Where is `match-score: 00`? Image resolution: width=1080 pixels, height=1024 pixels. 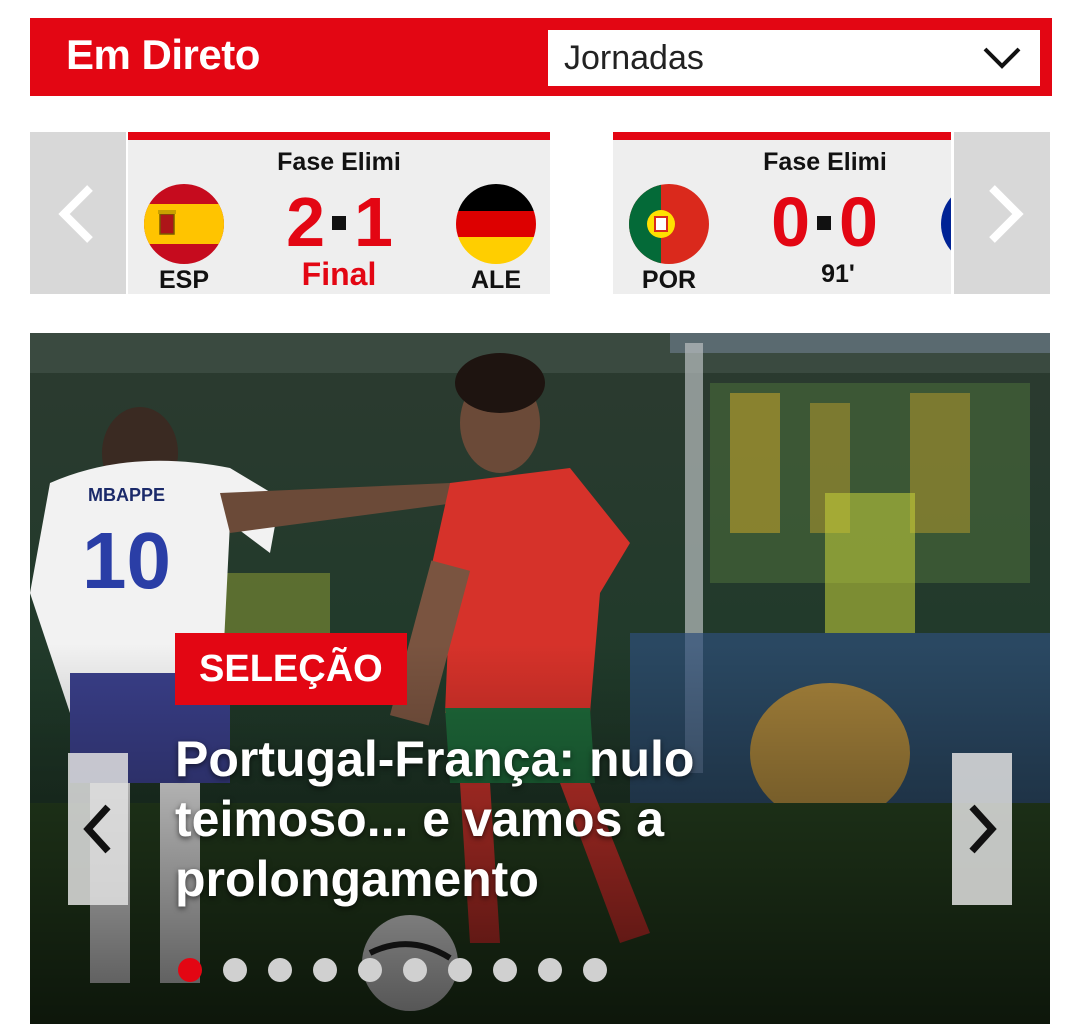
match-score: 00 is located at coordinates (824, 222).